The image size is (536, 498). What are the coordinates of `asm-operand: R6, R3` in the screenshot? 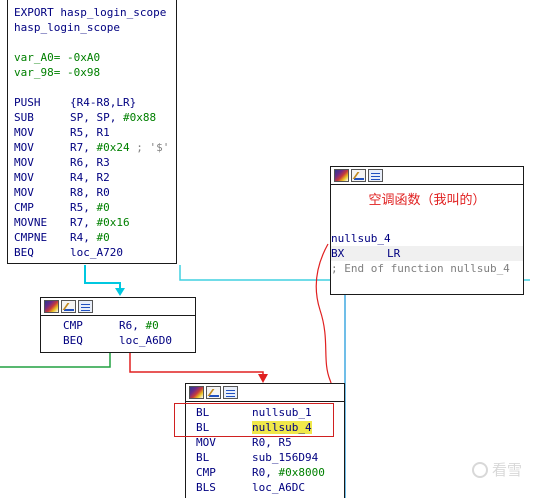 It's located at (90, 162).